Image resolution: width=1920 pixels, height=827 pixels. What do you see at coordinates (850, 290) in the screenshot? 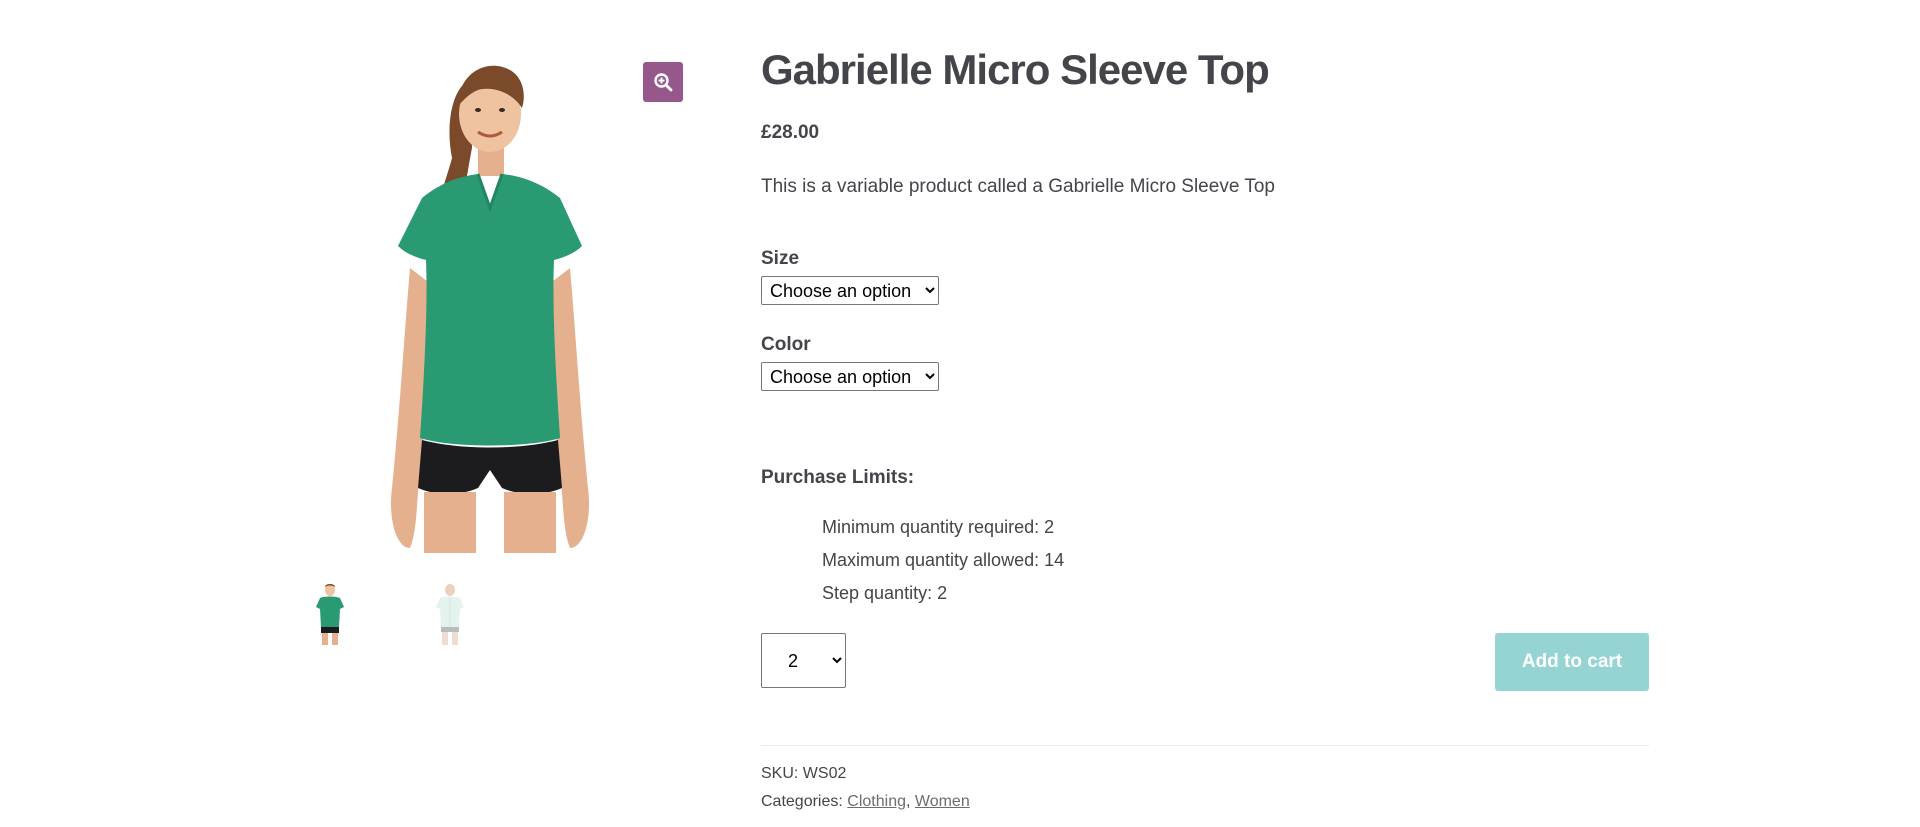
I see `size-select: Choose an option` at bounding box center [850, 290].